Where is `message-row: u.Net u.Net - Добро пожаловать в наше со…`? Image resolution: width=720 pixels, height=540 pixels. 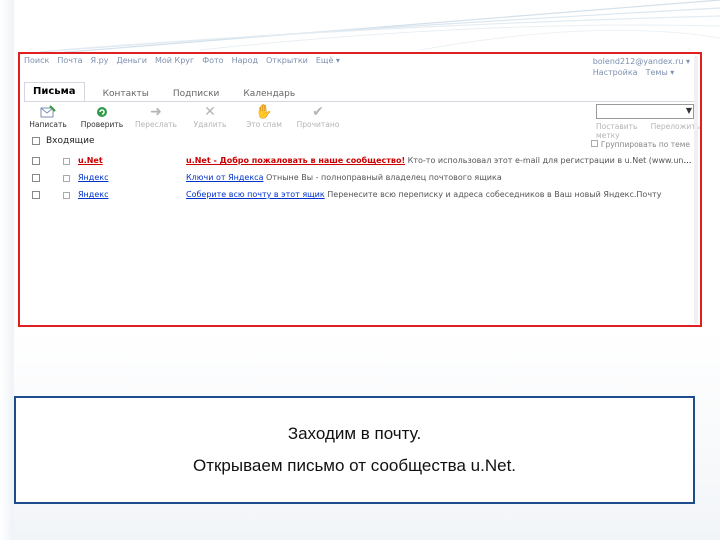 message-row: u.Net u.Net - Добро пожаловать в наше со… is located at coordinates (362, 162).